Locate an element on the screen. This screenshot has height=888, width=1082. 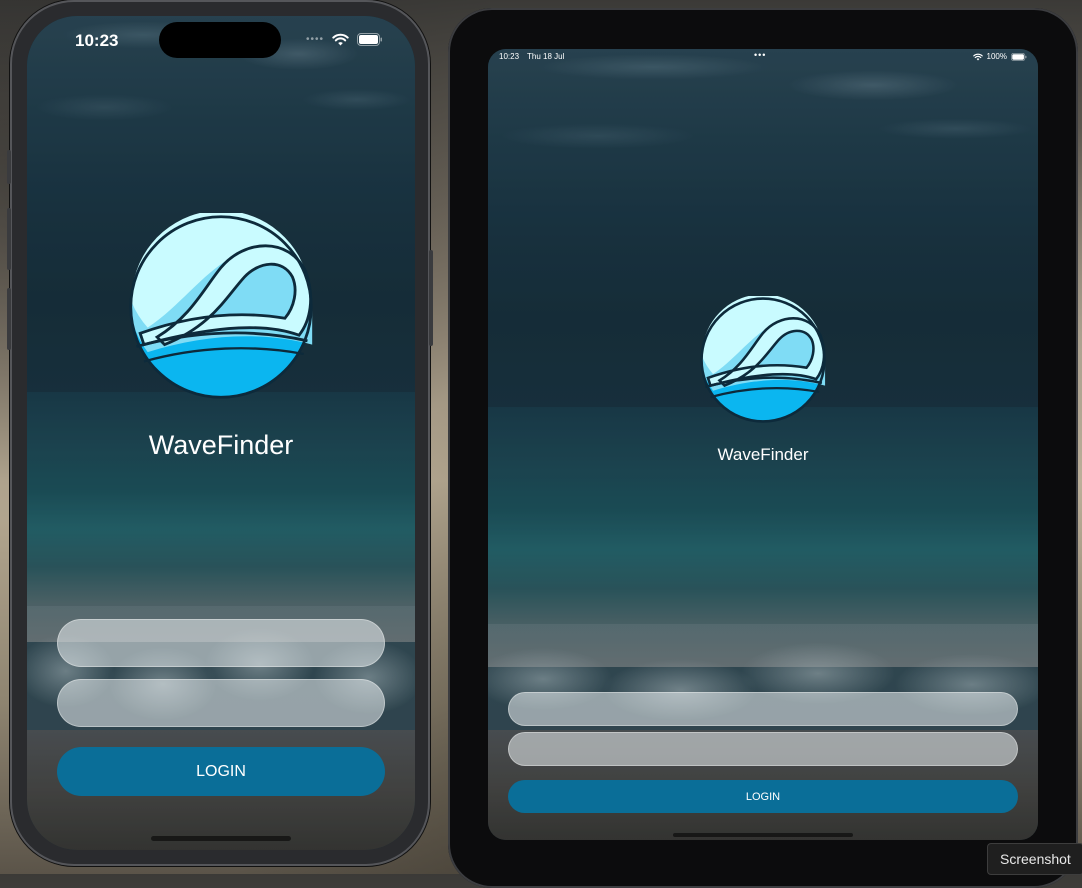
iphone-volume-up-button is located at coordinates (9, 239).